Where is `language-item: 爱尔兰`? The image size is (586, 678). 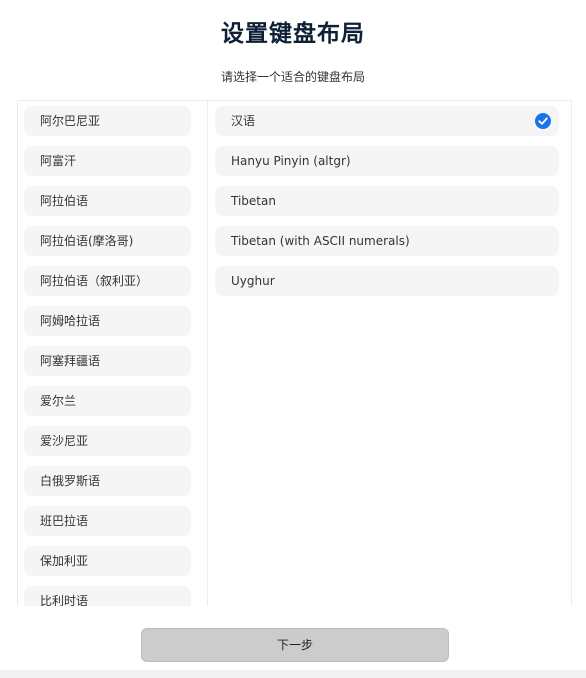
language-item: 爱尔兰 is located at coordinates (107, 401).